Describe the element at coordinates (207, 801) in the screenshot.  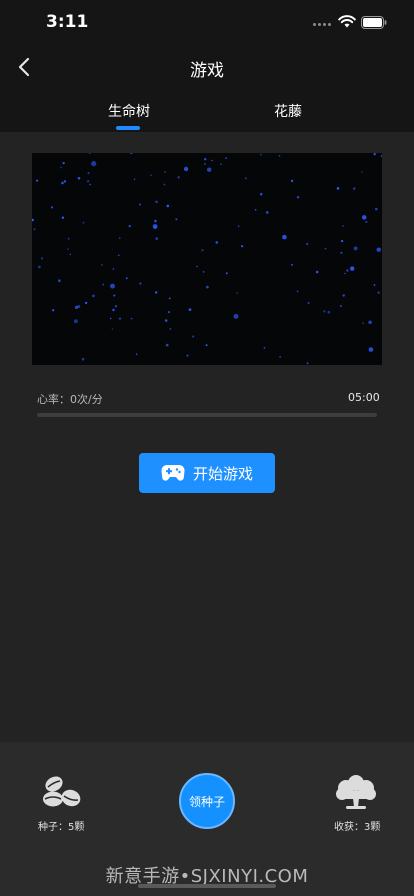
I see `get-seed-button: 领种子` at that location.